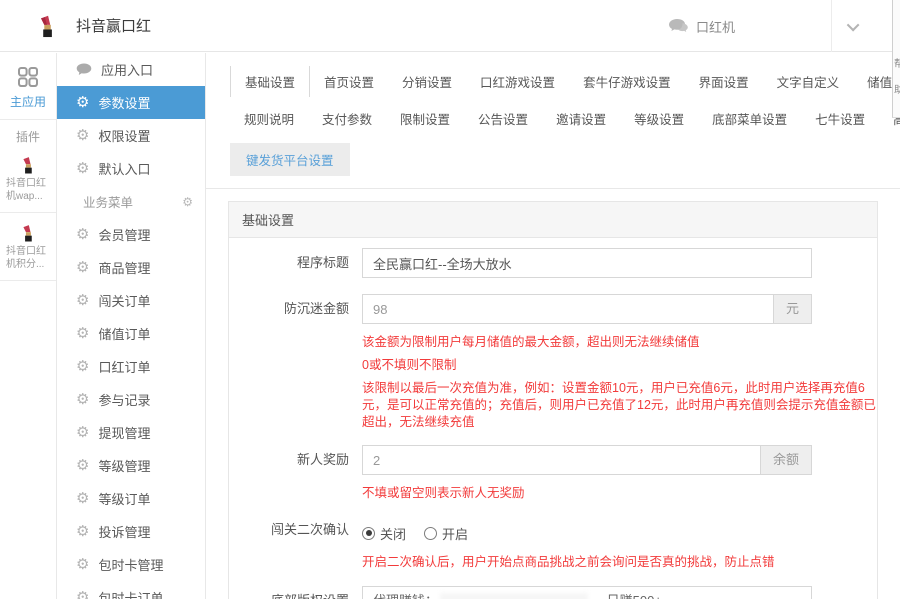 This screenshot has height=599, width=900. I want to click on field-label: 程序标题, so click(322, 262).